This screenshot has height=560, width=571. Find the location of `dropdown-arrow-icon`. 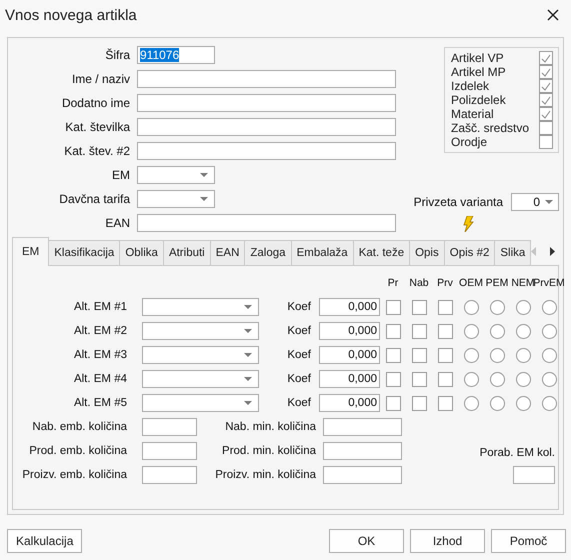

dropdown-arrow-icon is located at coordinates (549, 202).